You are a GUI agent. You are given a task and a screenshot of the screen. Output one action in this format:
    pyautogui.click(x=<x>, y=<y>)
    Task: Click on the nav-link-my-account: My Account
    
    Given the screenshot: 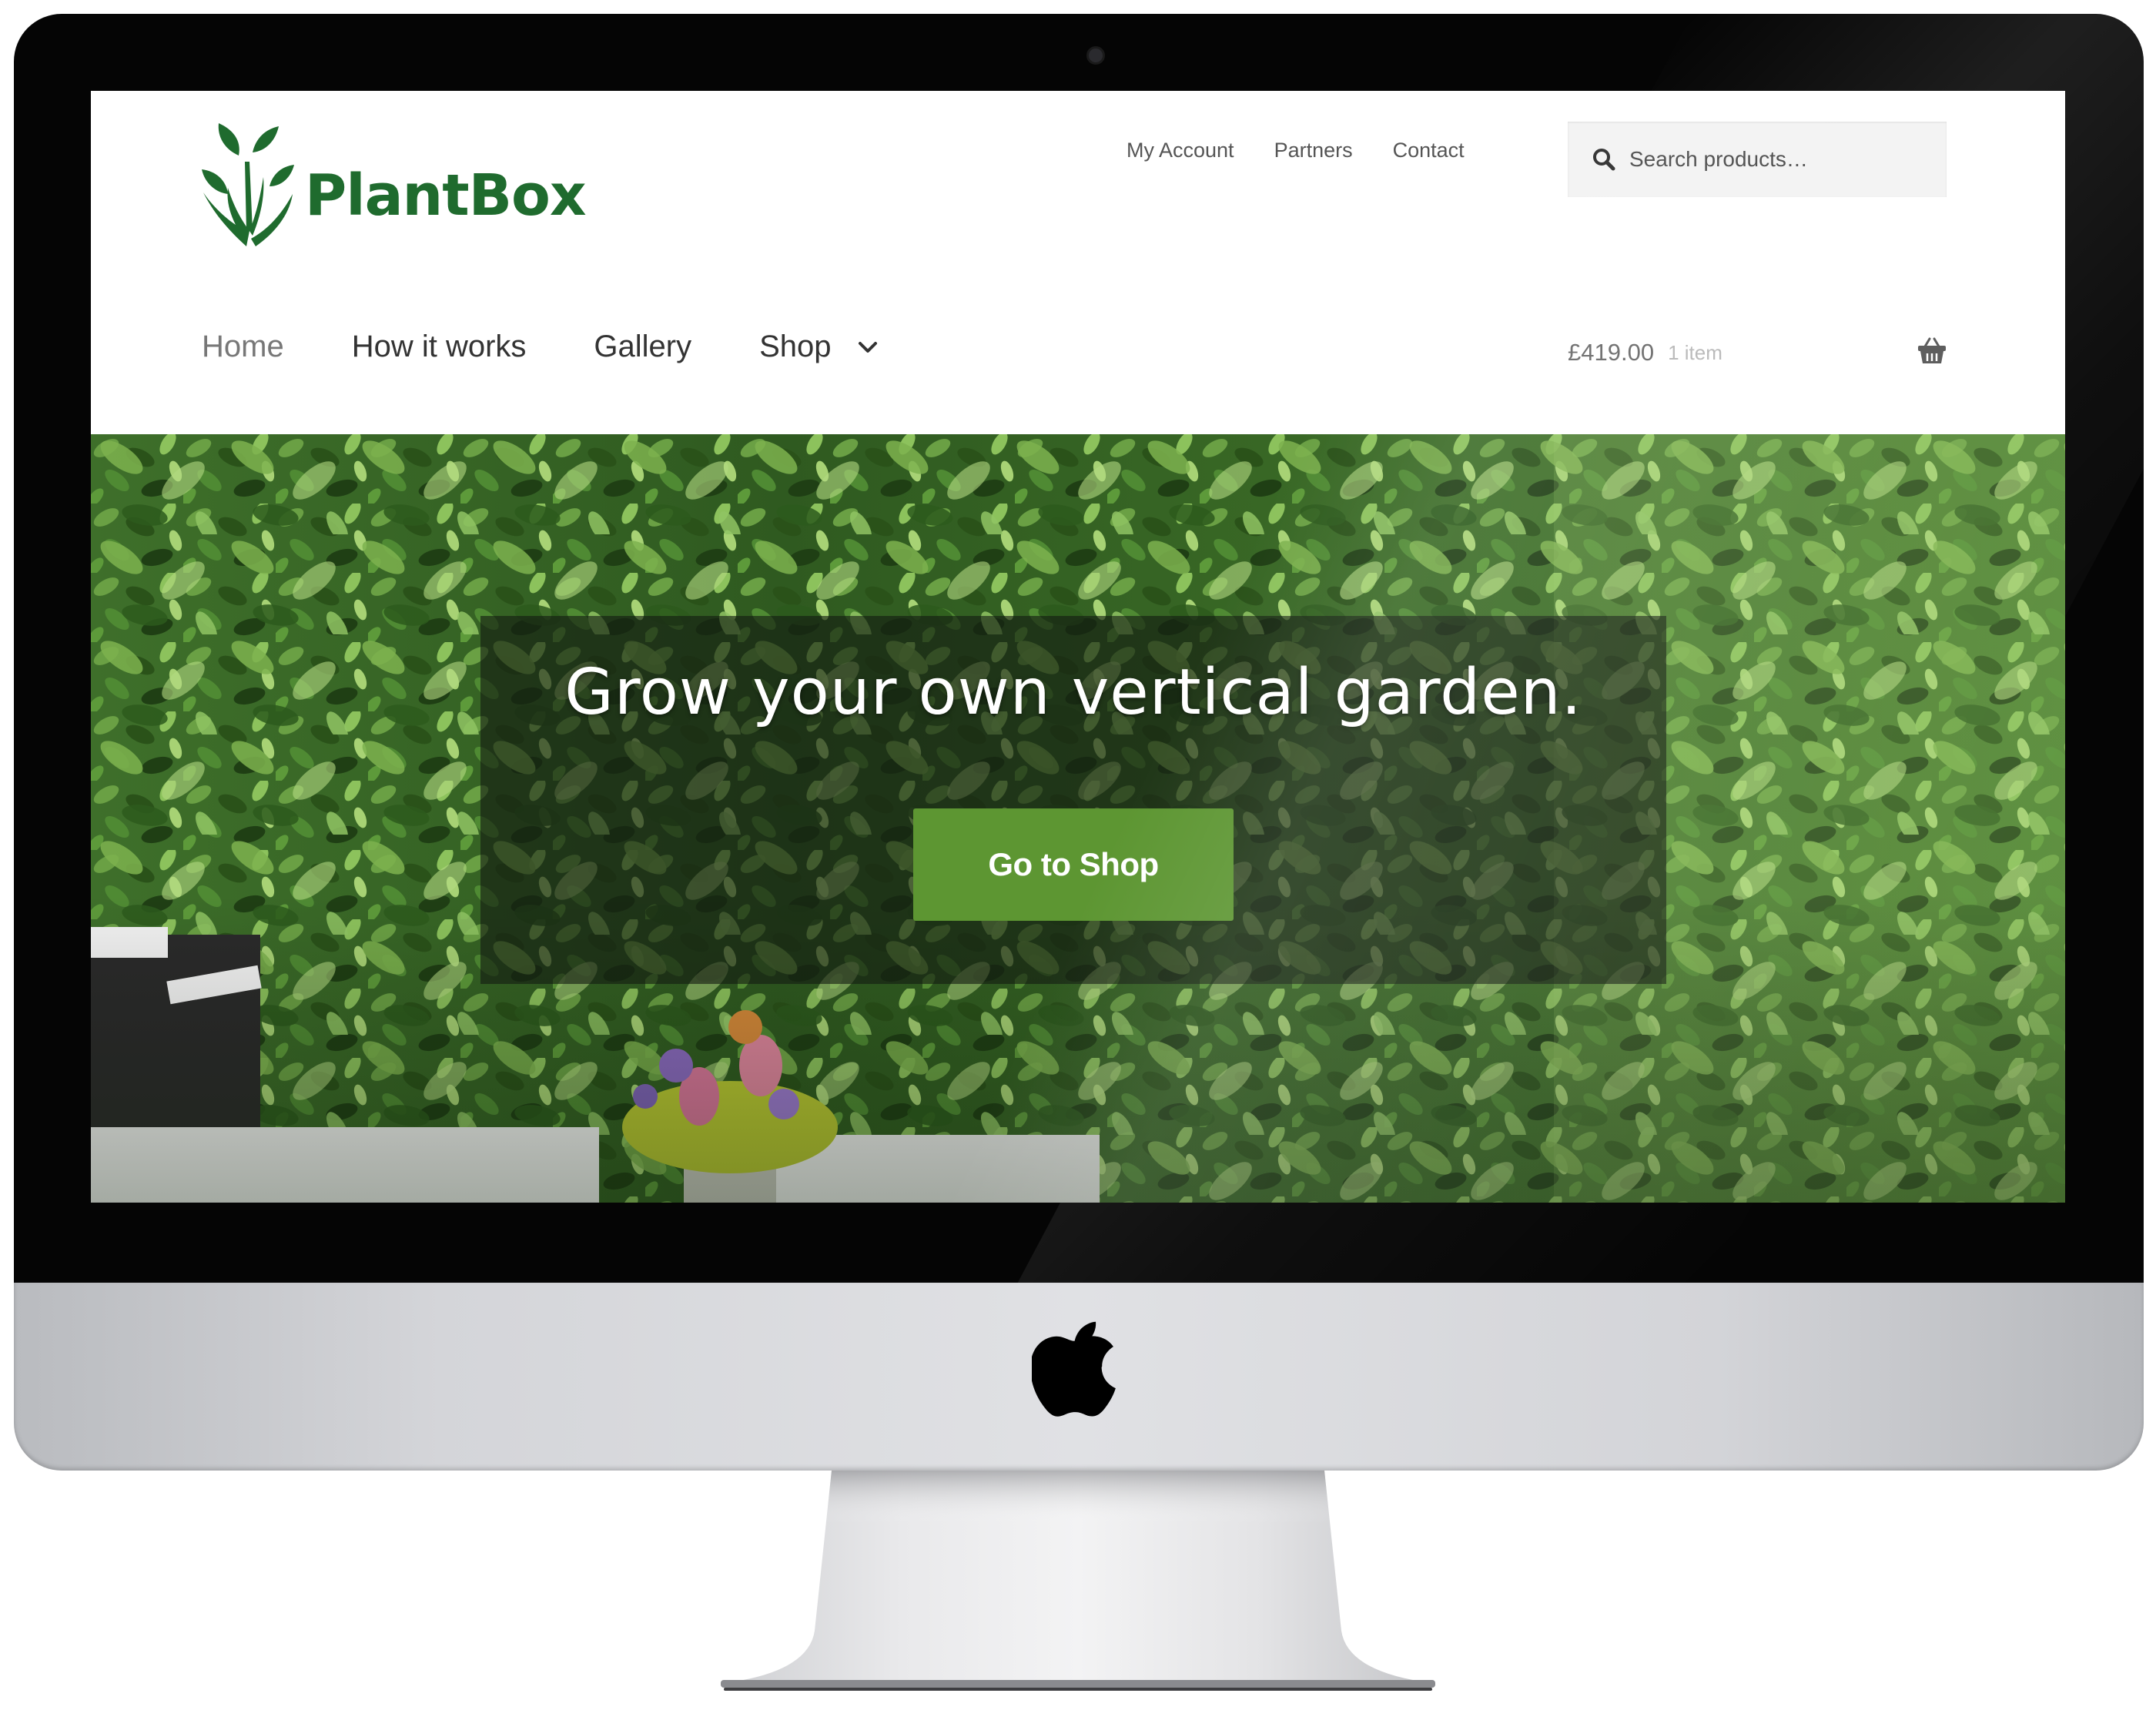 What is the action you would take?
    pyautogui.click(x=1180, y=150)
    